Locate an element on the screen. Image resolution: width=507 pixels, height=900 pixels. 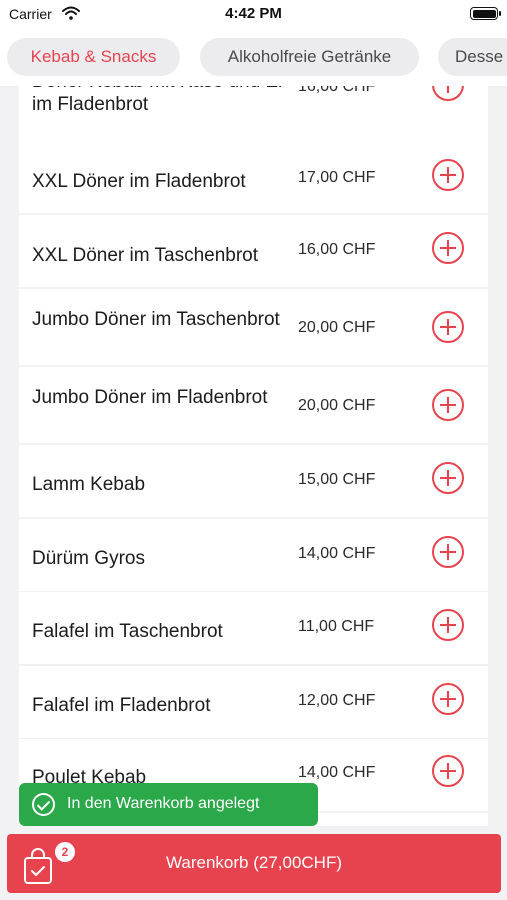
toast-message: In den Warenkorb angelegt is located at coordinates (163, 803).